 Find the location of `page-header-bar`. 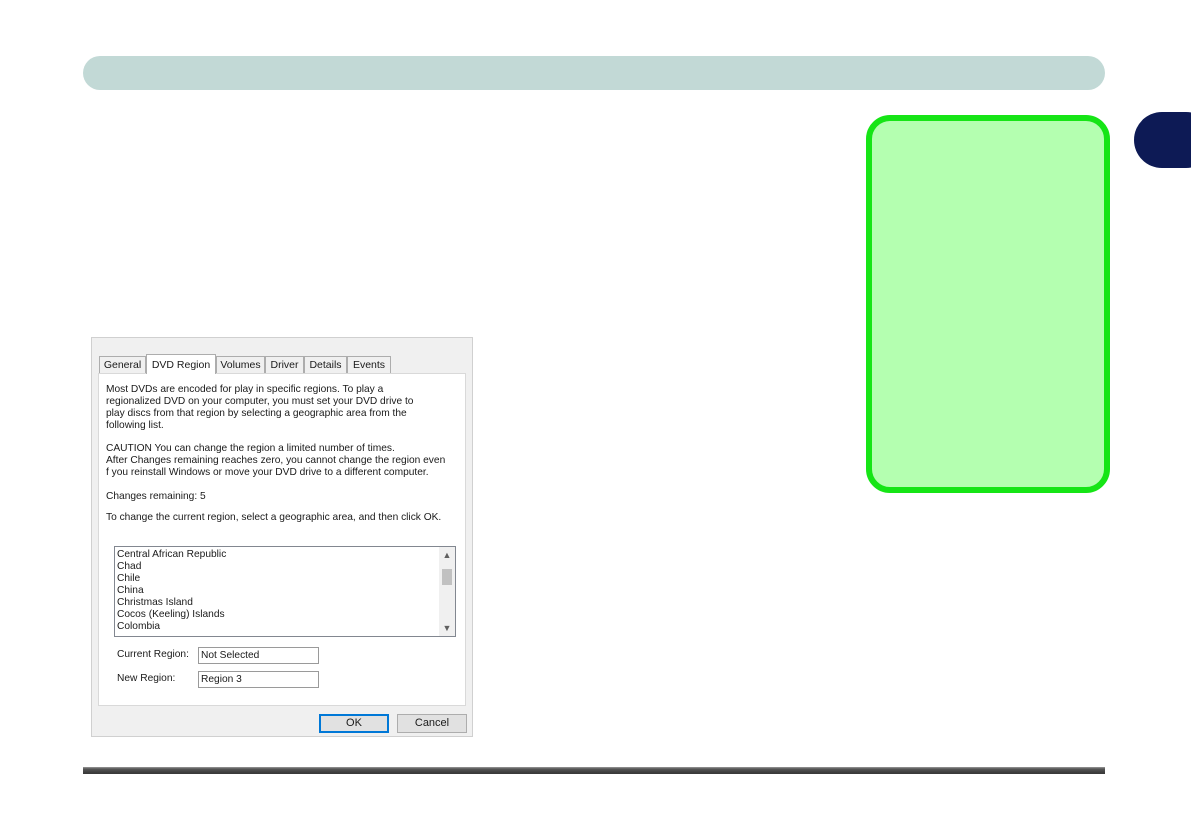

page-header-bar is located at coordinates (594, 73).